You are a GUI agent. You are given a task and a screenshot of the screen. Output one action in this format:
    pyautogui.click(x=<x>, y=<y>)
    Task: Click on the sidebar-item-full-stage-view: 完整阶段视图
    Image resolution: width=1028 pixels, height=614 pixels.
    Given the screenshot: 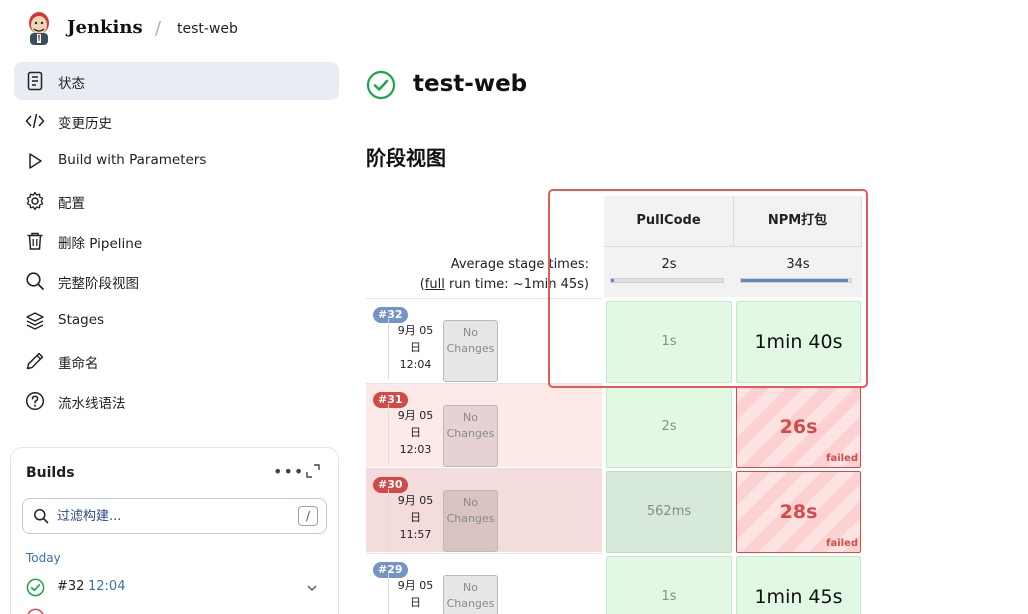 What is the action you would take?
    pyautogui.click(x=176, y=281)
    